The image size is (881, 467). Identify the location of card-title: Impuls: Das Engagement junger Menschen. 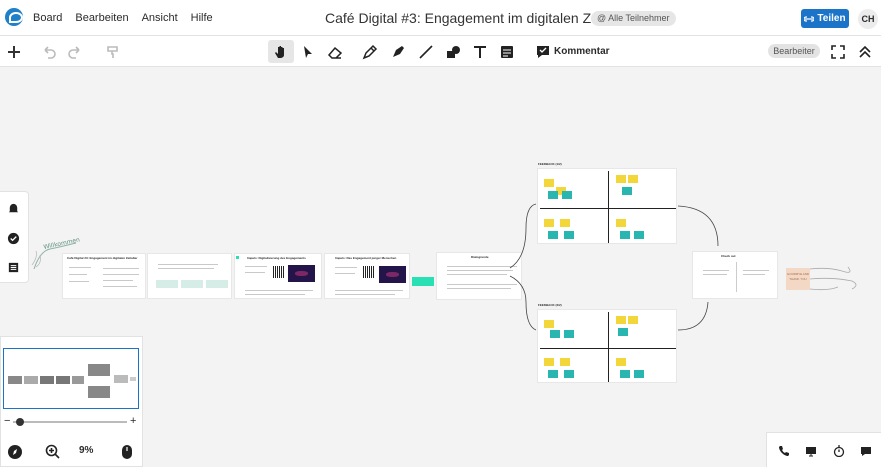
(366, 258).